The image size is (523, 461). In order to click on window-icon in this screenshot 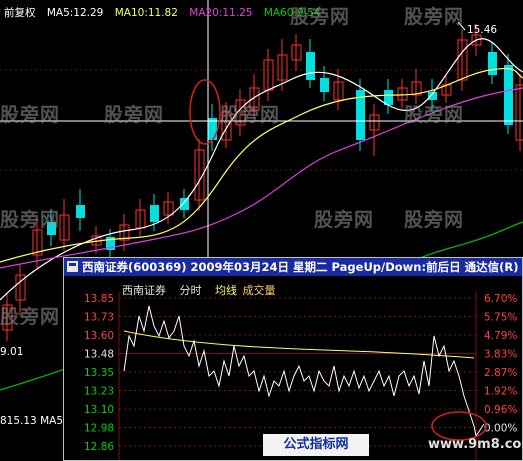, I will do `click(72, 266)`.